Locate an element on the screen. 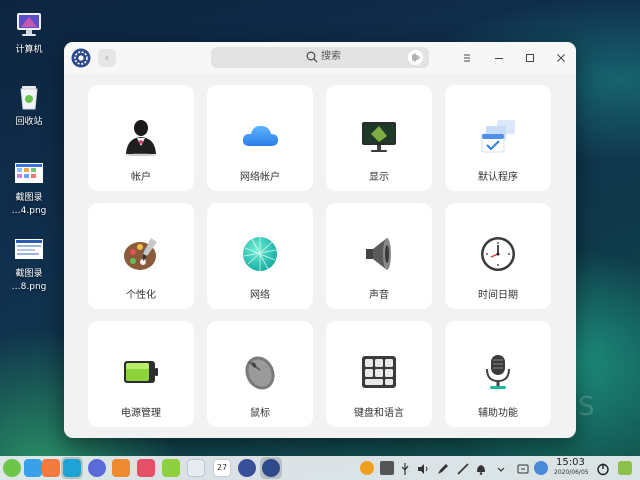 This screenshot has height=480, width=640. screen-icon is located at coordinates (523, 468).